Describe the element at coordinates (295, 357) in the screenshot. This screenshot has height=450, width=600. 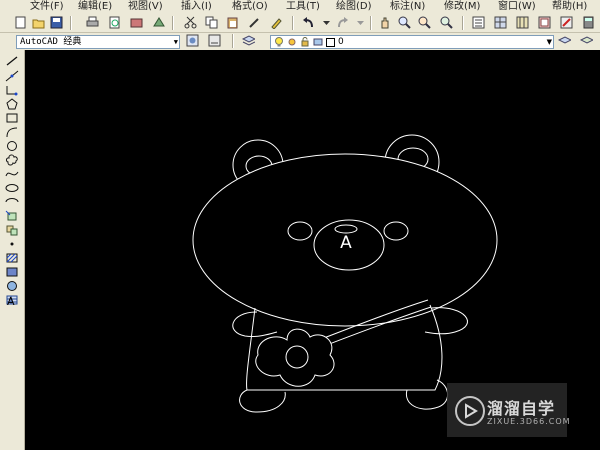
I see `flower-bag` at that location.